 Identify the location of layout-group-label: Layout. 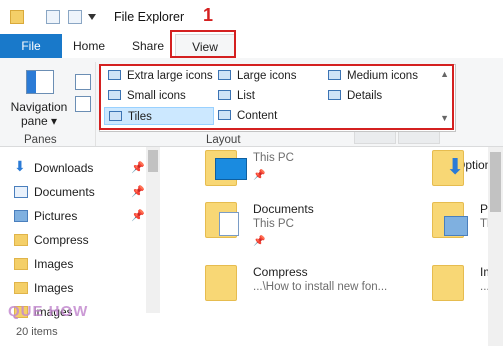
(223, 140).